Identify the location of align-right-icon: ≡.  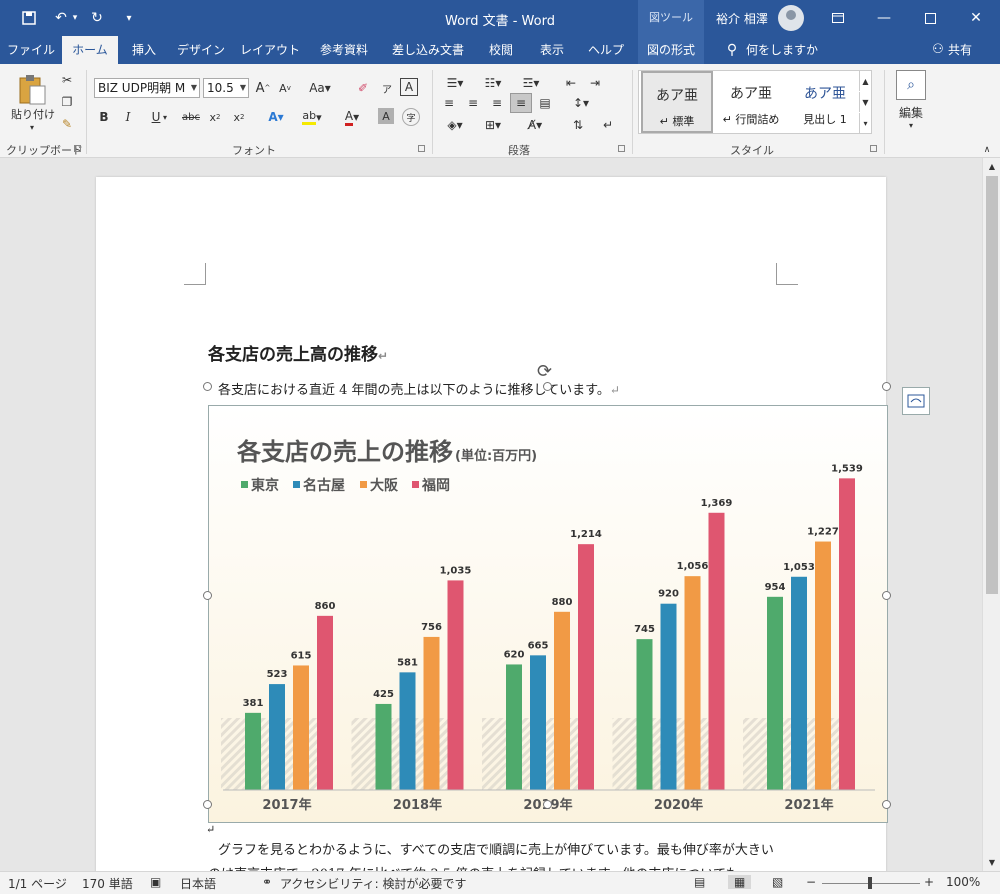
(497, 103).